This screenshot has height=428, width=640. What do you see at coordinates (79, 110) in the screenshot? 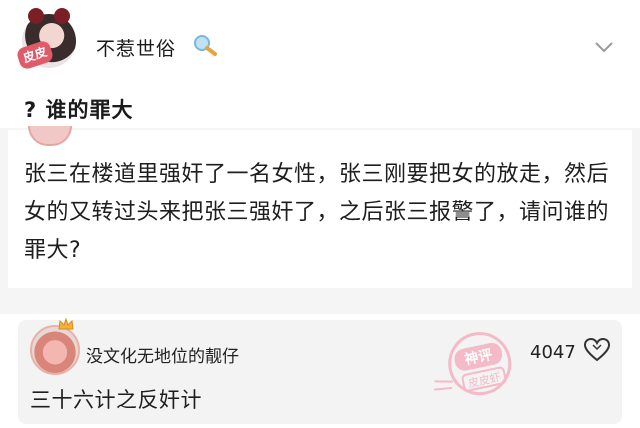
I see `post-title: ? 谁的罪大` at bounding box center [79, 110].